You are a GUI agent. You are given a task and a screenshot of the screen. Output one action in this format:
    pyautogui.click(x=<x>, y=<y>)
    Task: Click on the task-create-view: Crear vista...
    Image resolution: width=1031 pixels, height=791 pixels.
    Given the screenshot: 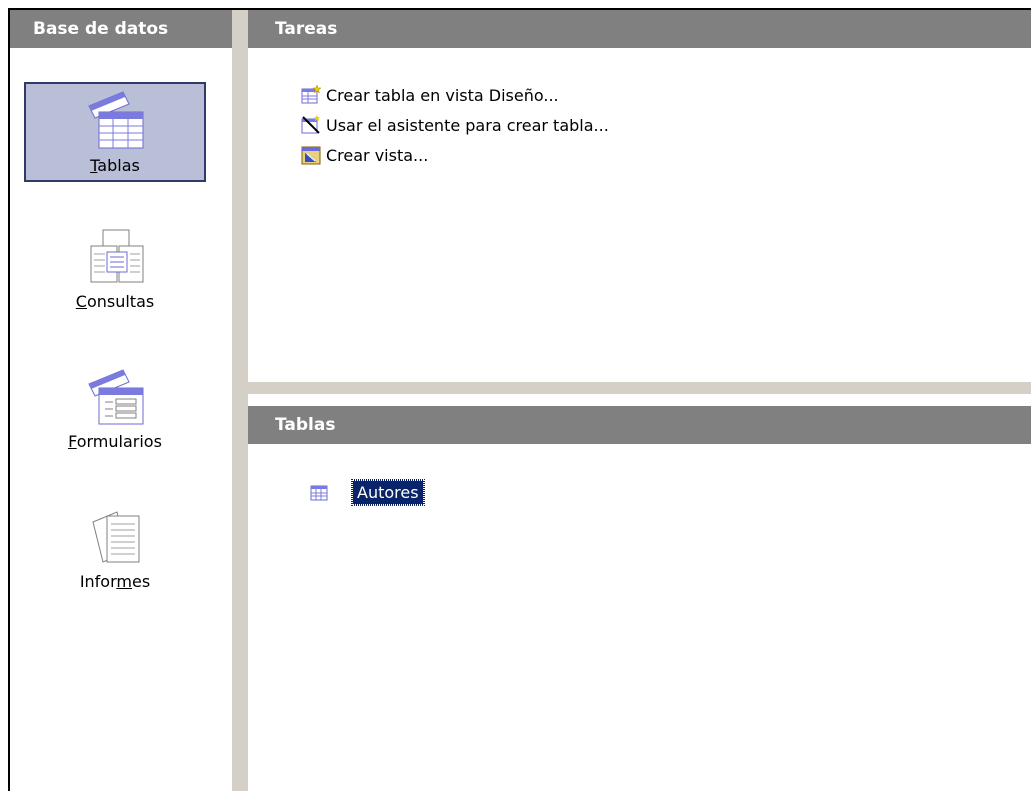 What is the action you would take?
    pyautogui.click(x=364, y=155)
    